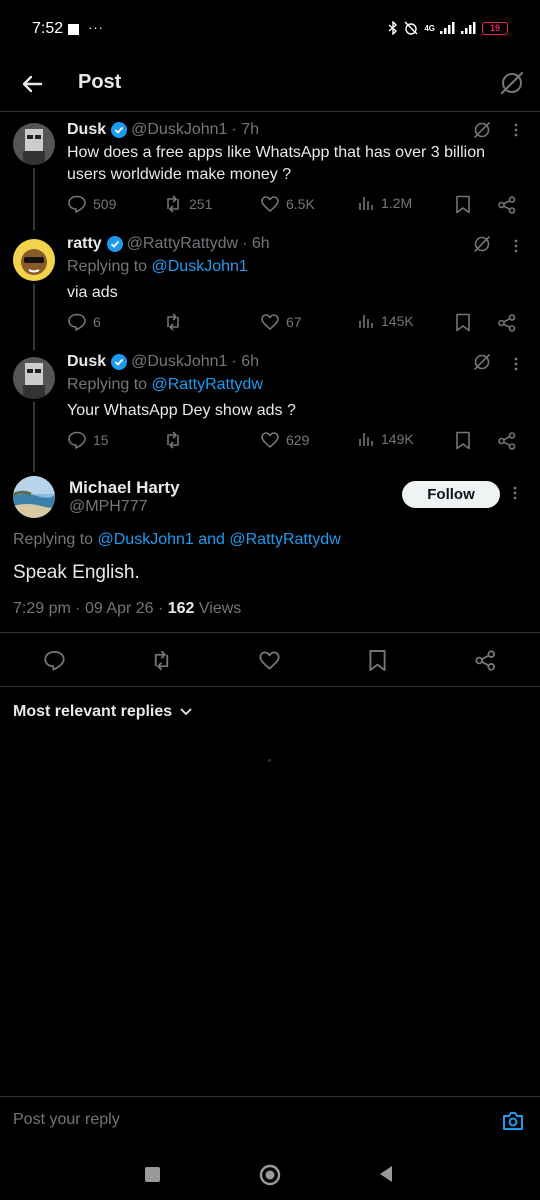  What do you see at coordinates (101, 440) in the screenshot?
I see `reply-count: 15` at bounding box center [101, 440].